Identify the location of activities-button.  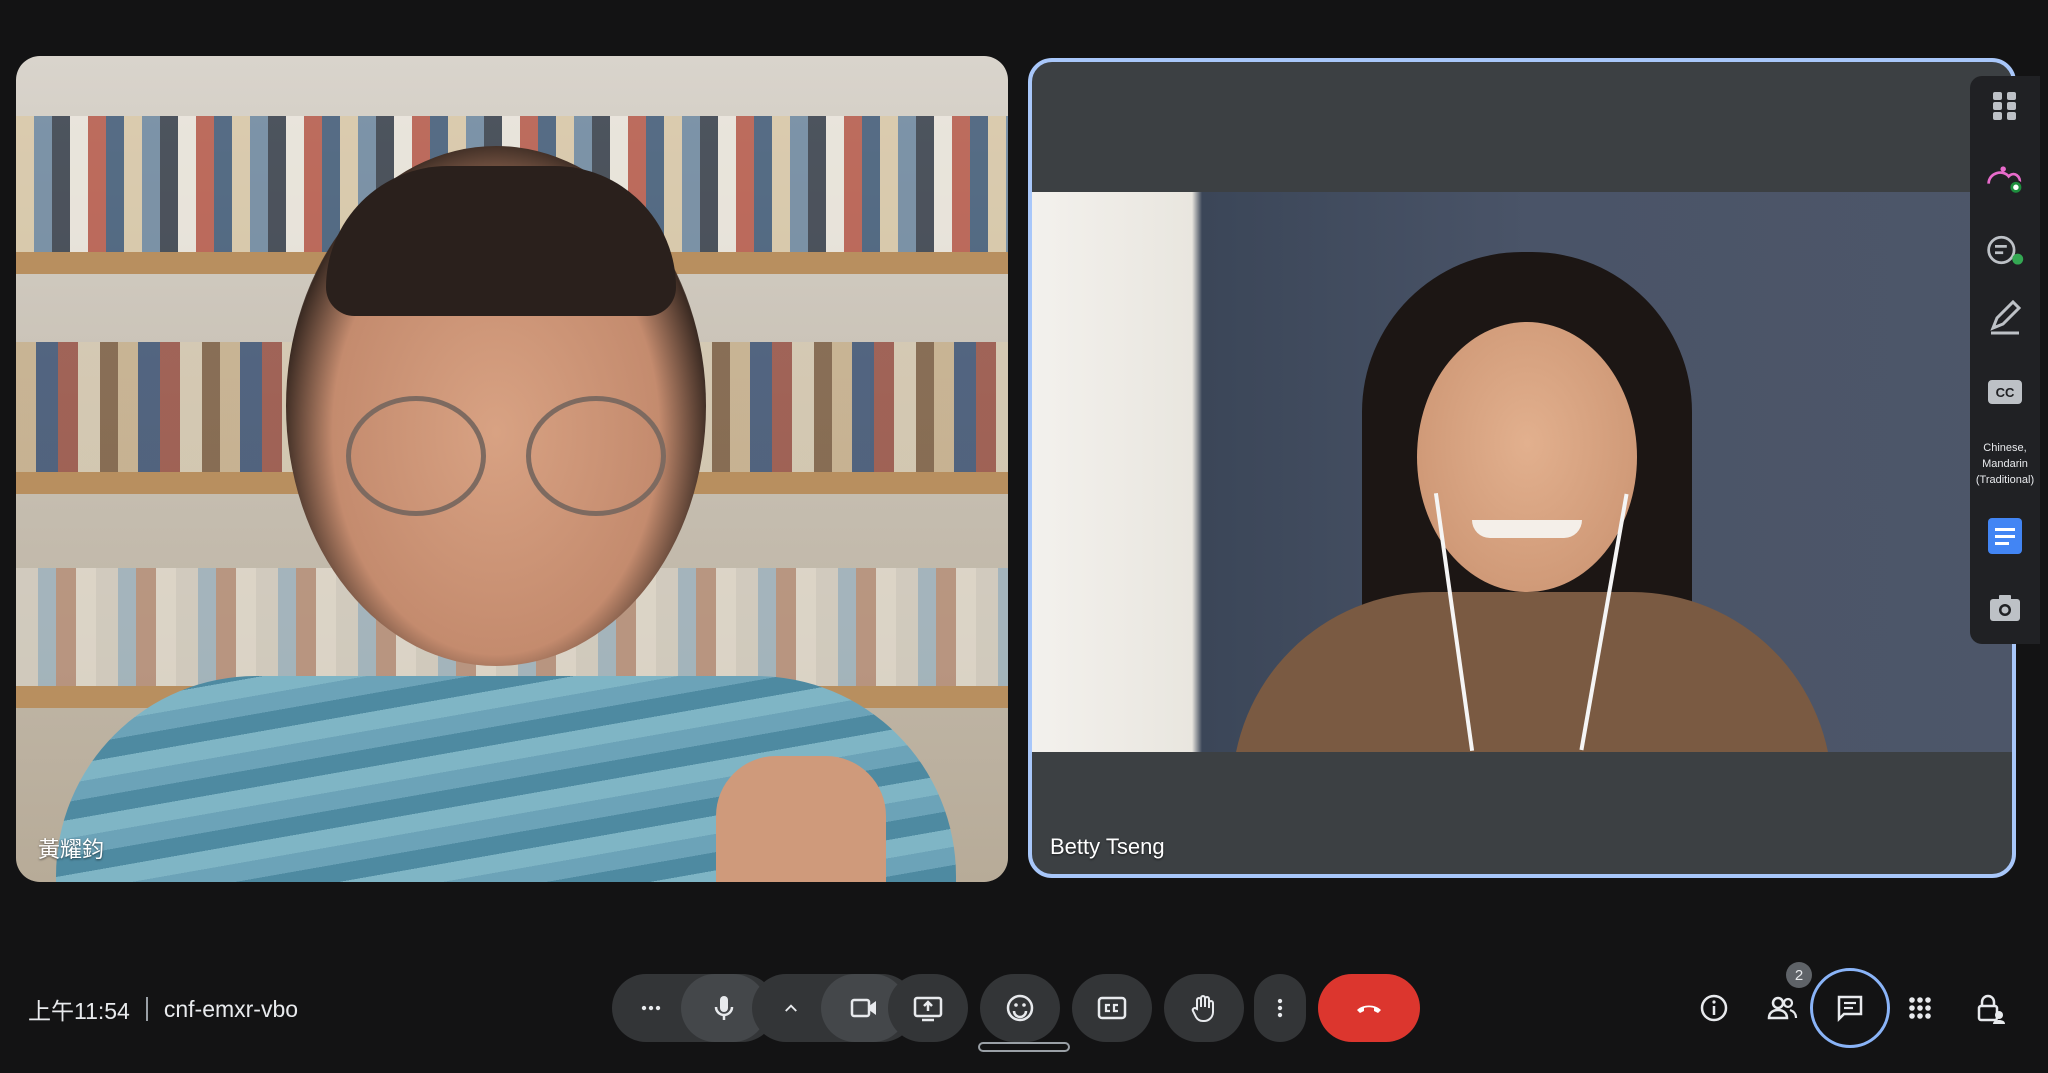
(1920, 1008).